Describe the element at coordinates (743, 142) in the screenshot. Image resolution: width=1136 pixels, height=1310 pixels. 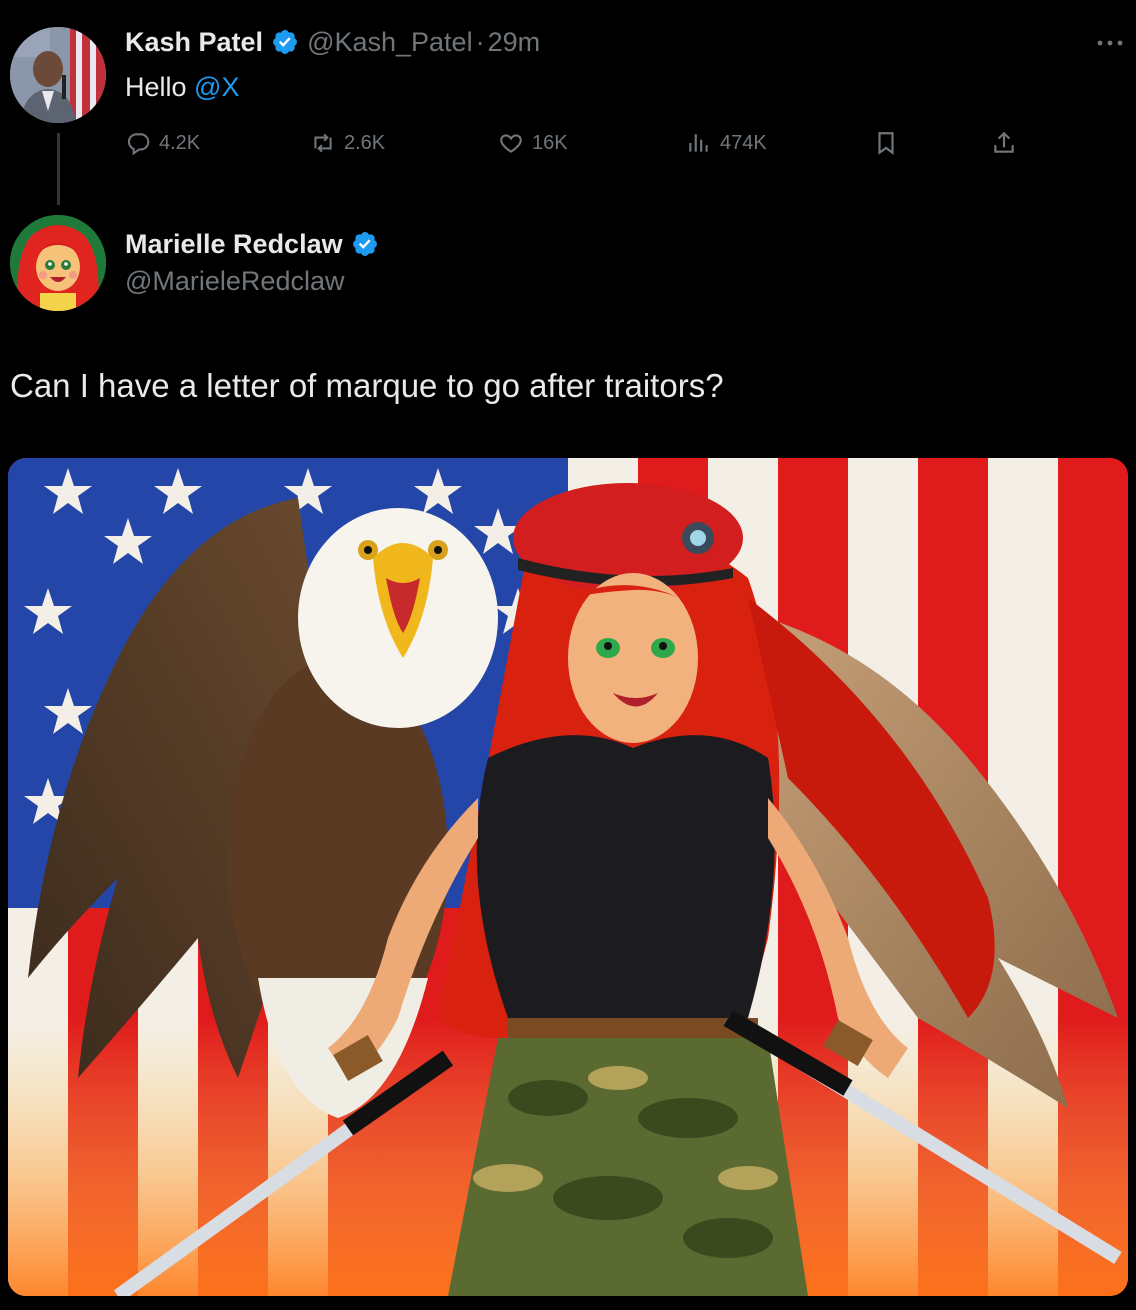
I see `views-count: 474K` at that location.